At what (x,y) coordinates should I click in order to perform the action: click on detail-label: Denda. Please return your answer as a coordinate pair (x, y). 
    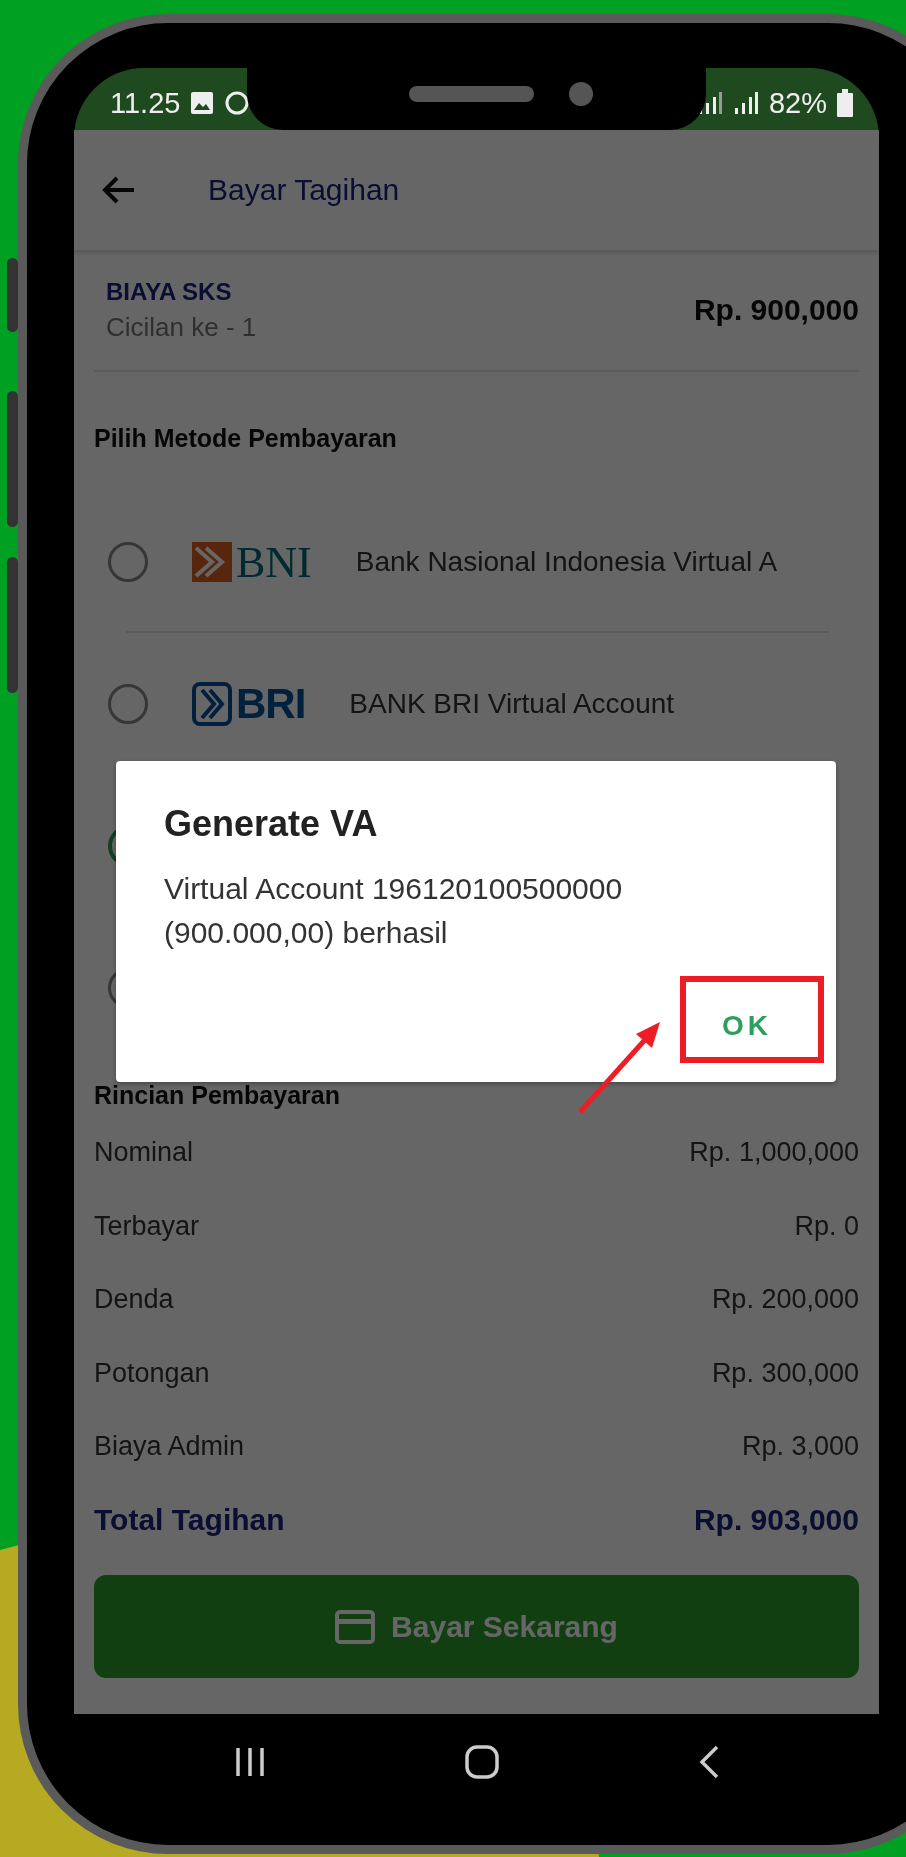
    Looking at the image, I should click on (134, 1300).